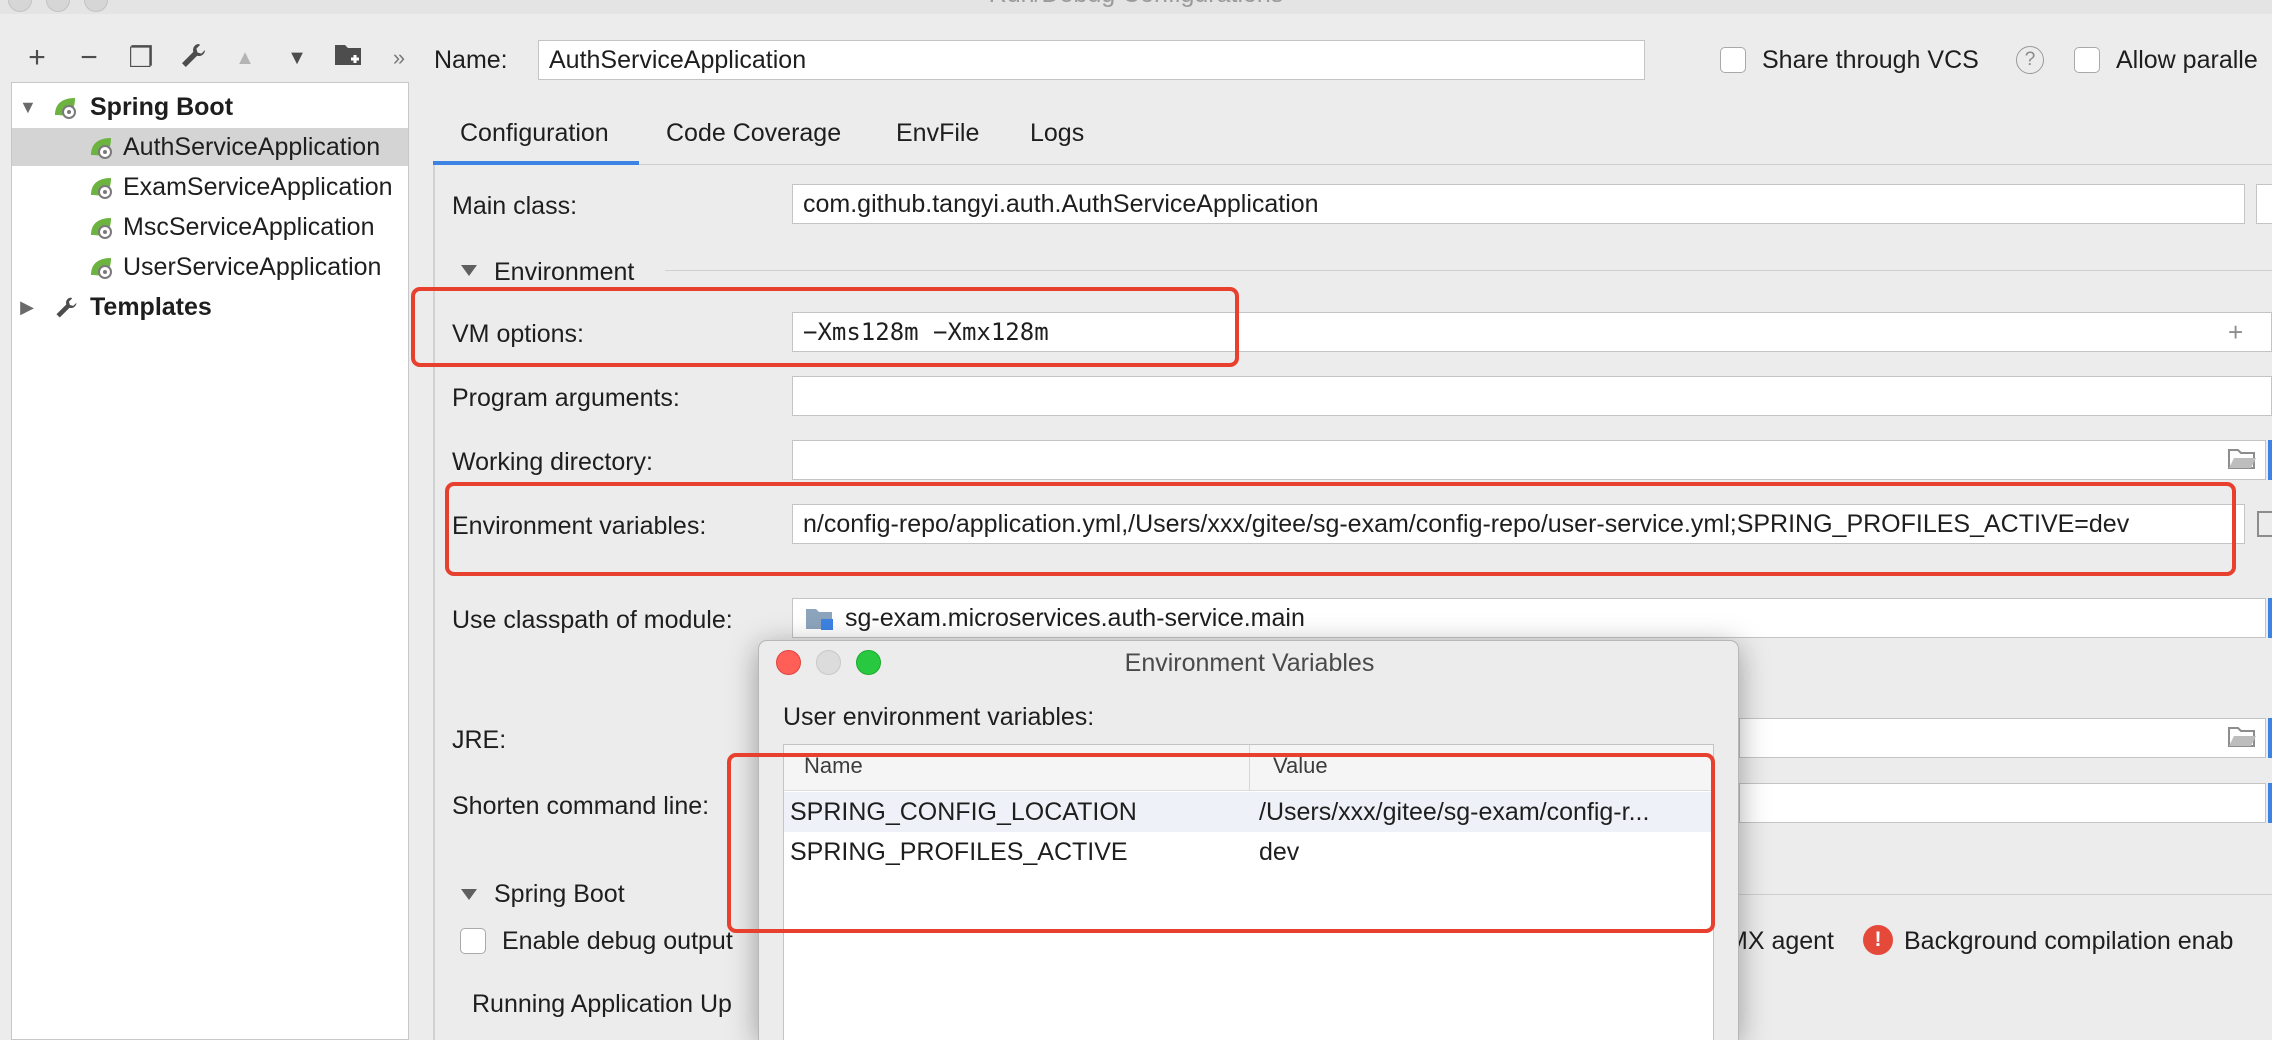  Describe the element at coordinates (566, 398) in the screenshot. I see `program-arguments-label: Program arguments:` at that location.